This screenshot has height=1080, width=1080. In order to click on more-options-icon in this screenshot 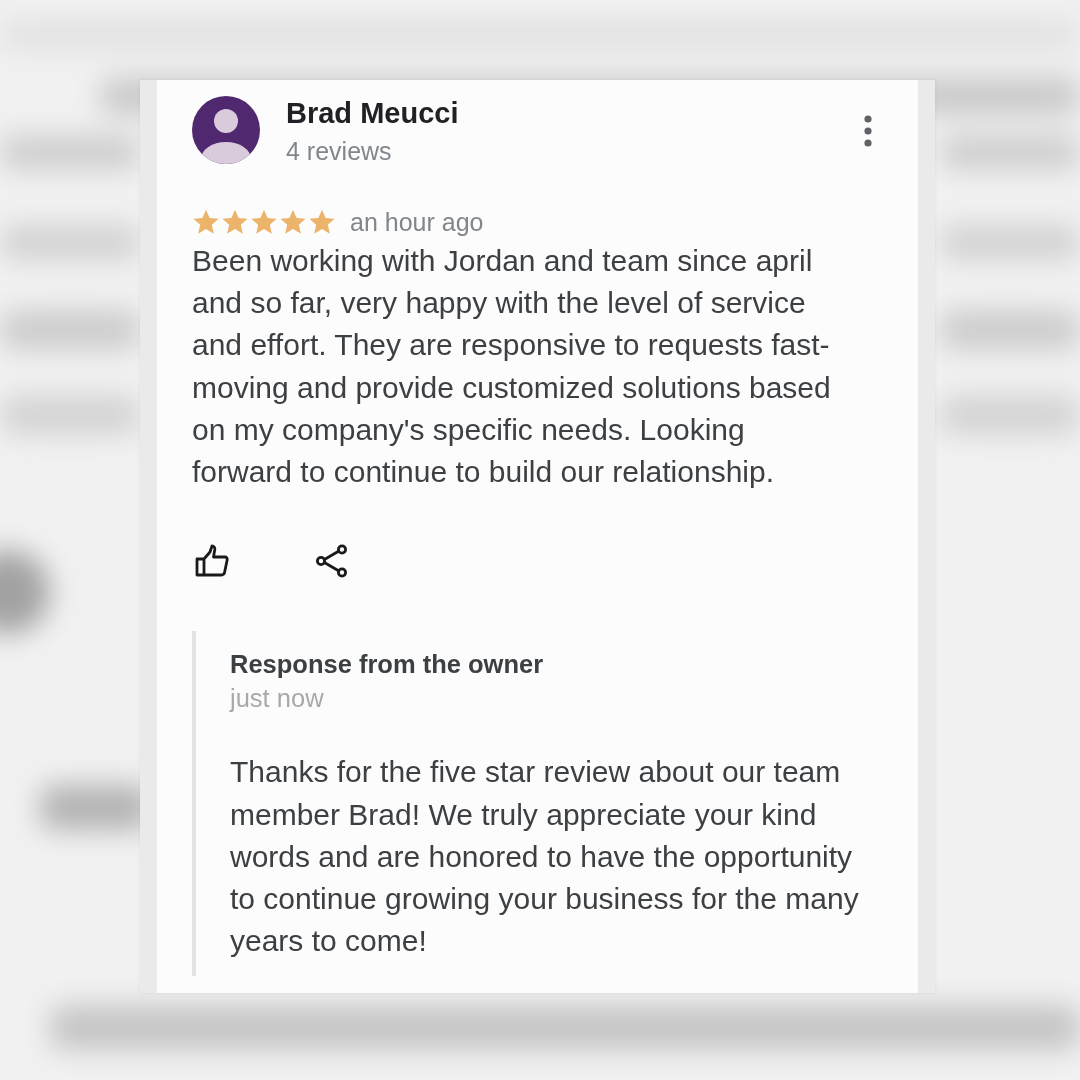, I will do `click(868, 131)`.